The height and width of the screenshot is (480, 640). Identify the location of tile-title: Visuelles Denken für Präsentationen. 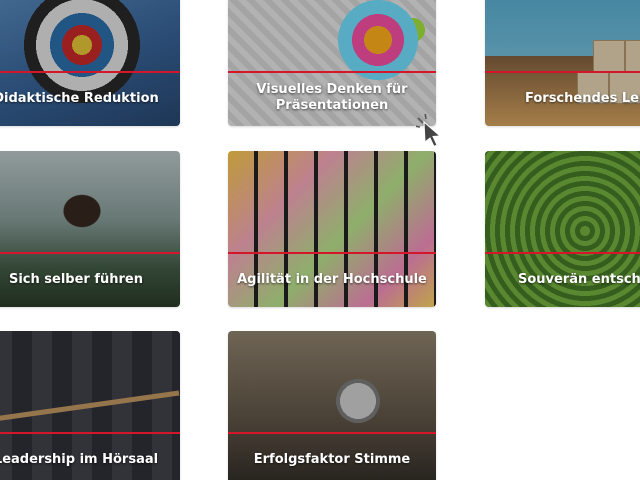
(332, 97).